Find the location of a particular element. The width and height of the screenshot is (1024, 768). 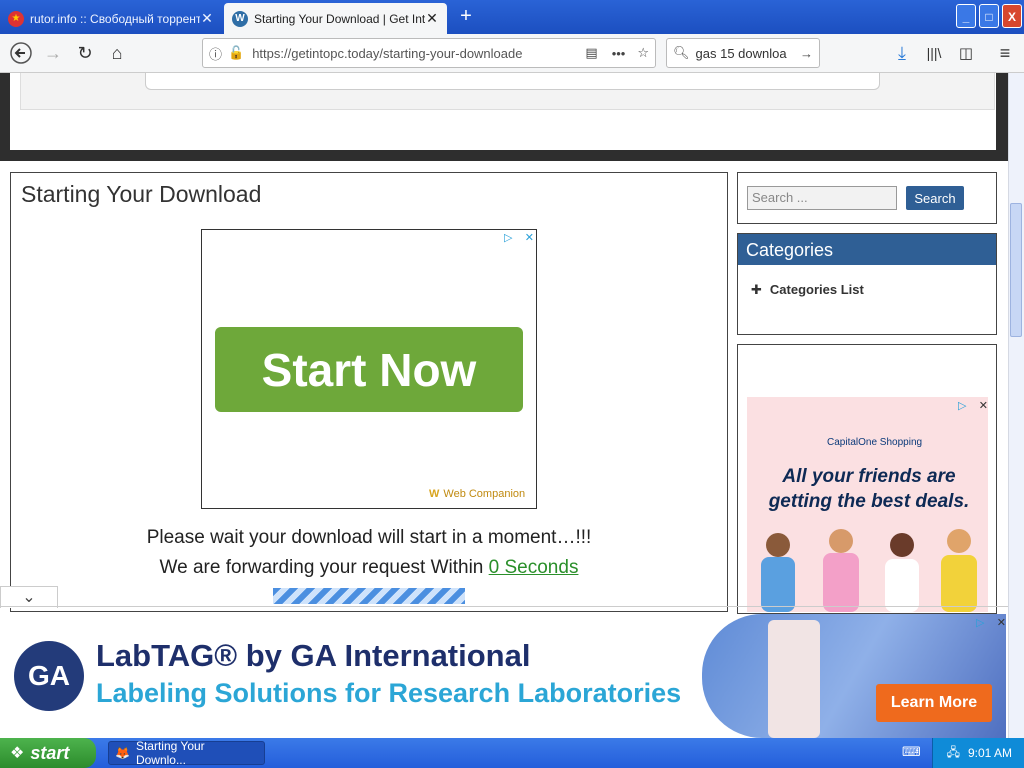

tab-starting-download: W Starting Your Download | Get Into ✕ is located at coordinates (335, 18).